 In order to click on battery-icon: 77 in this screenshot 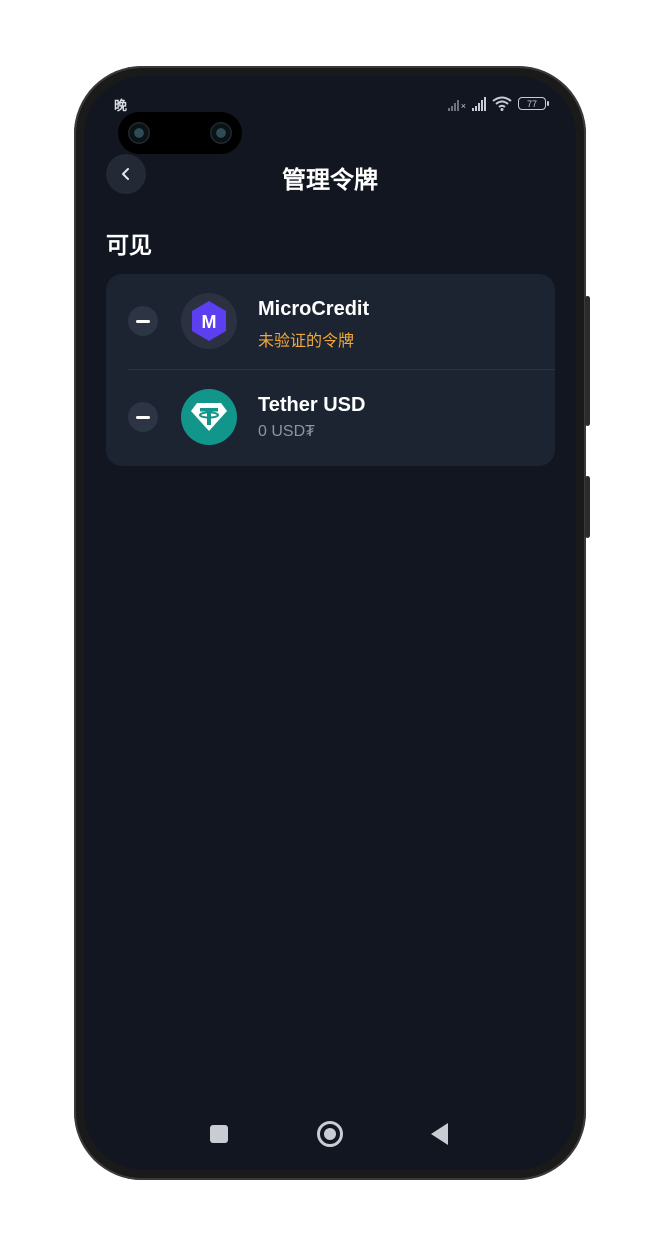, I will do `click(533, 103)`.